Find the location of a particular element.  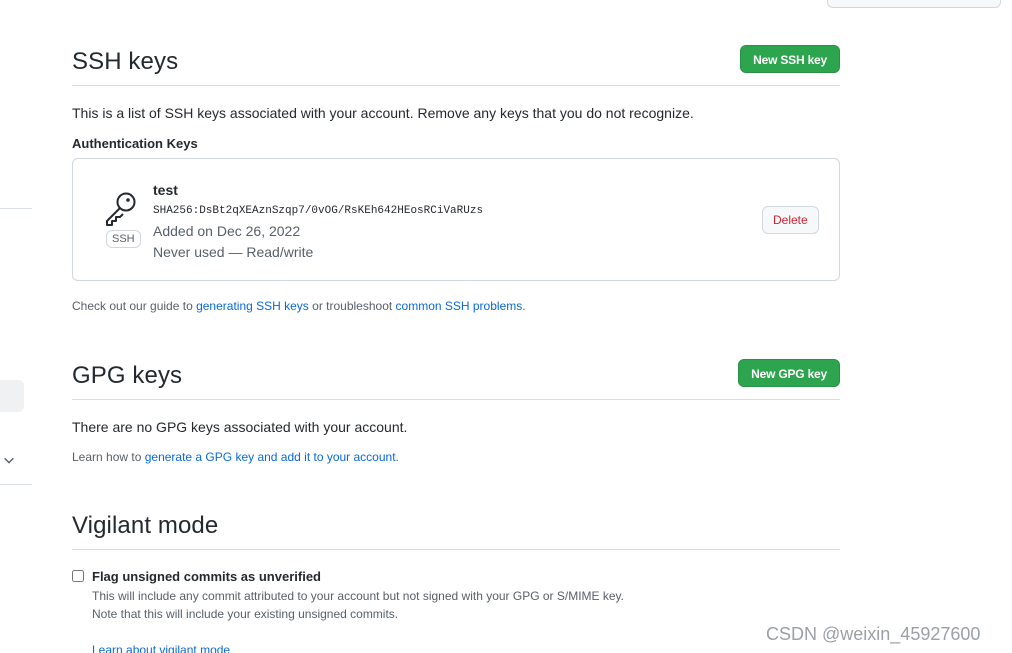

common-ssh-problems-link: common SSH problems is located at coordinates (459, 306).